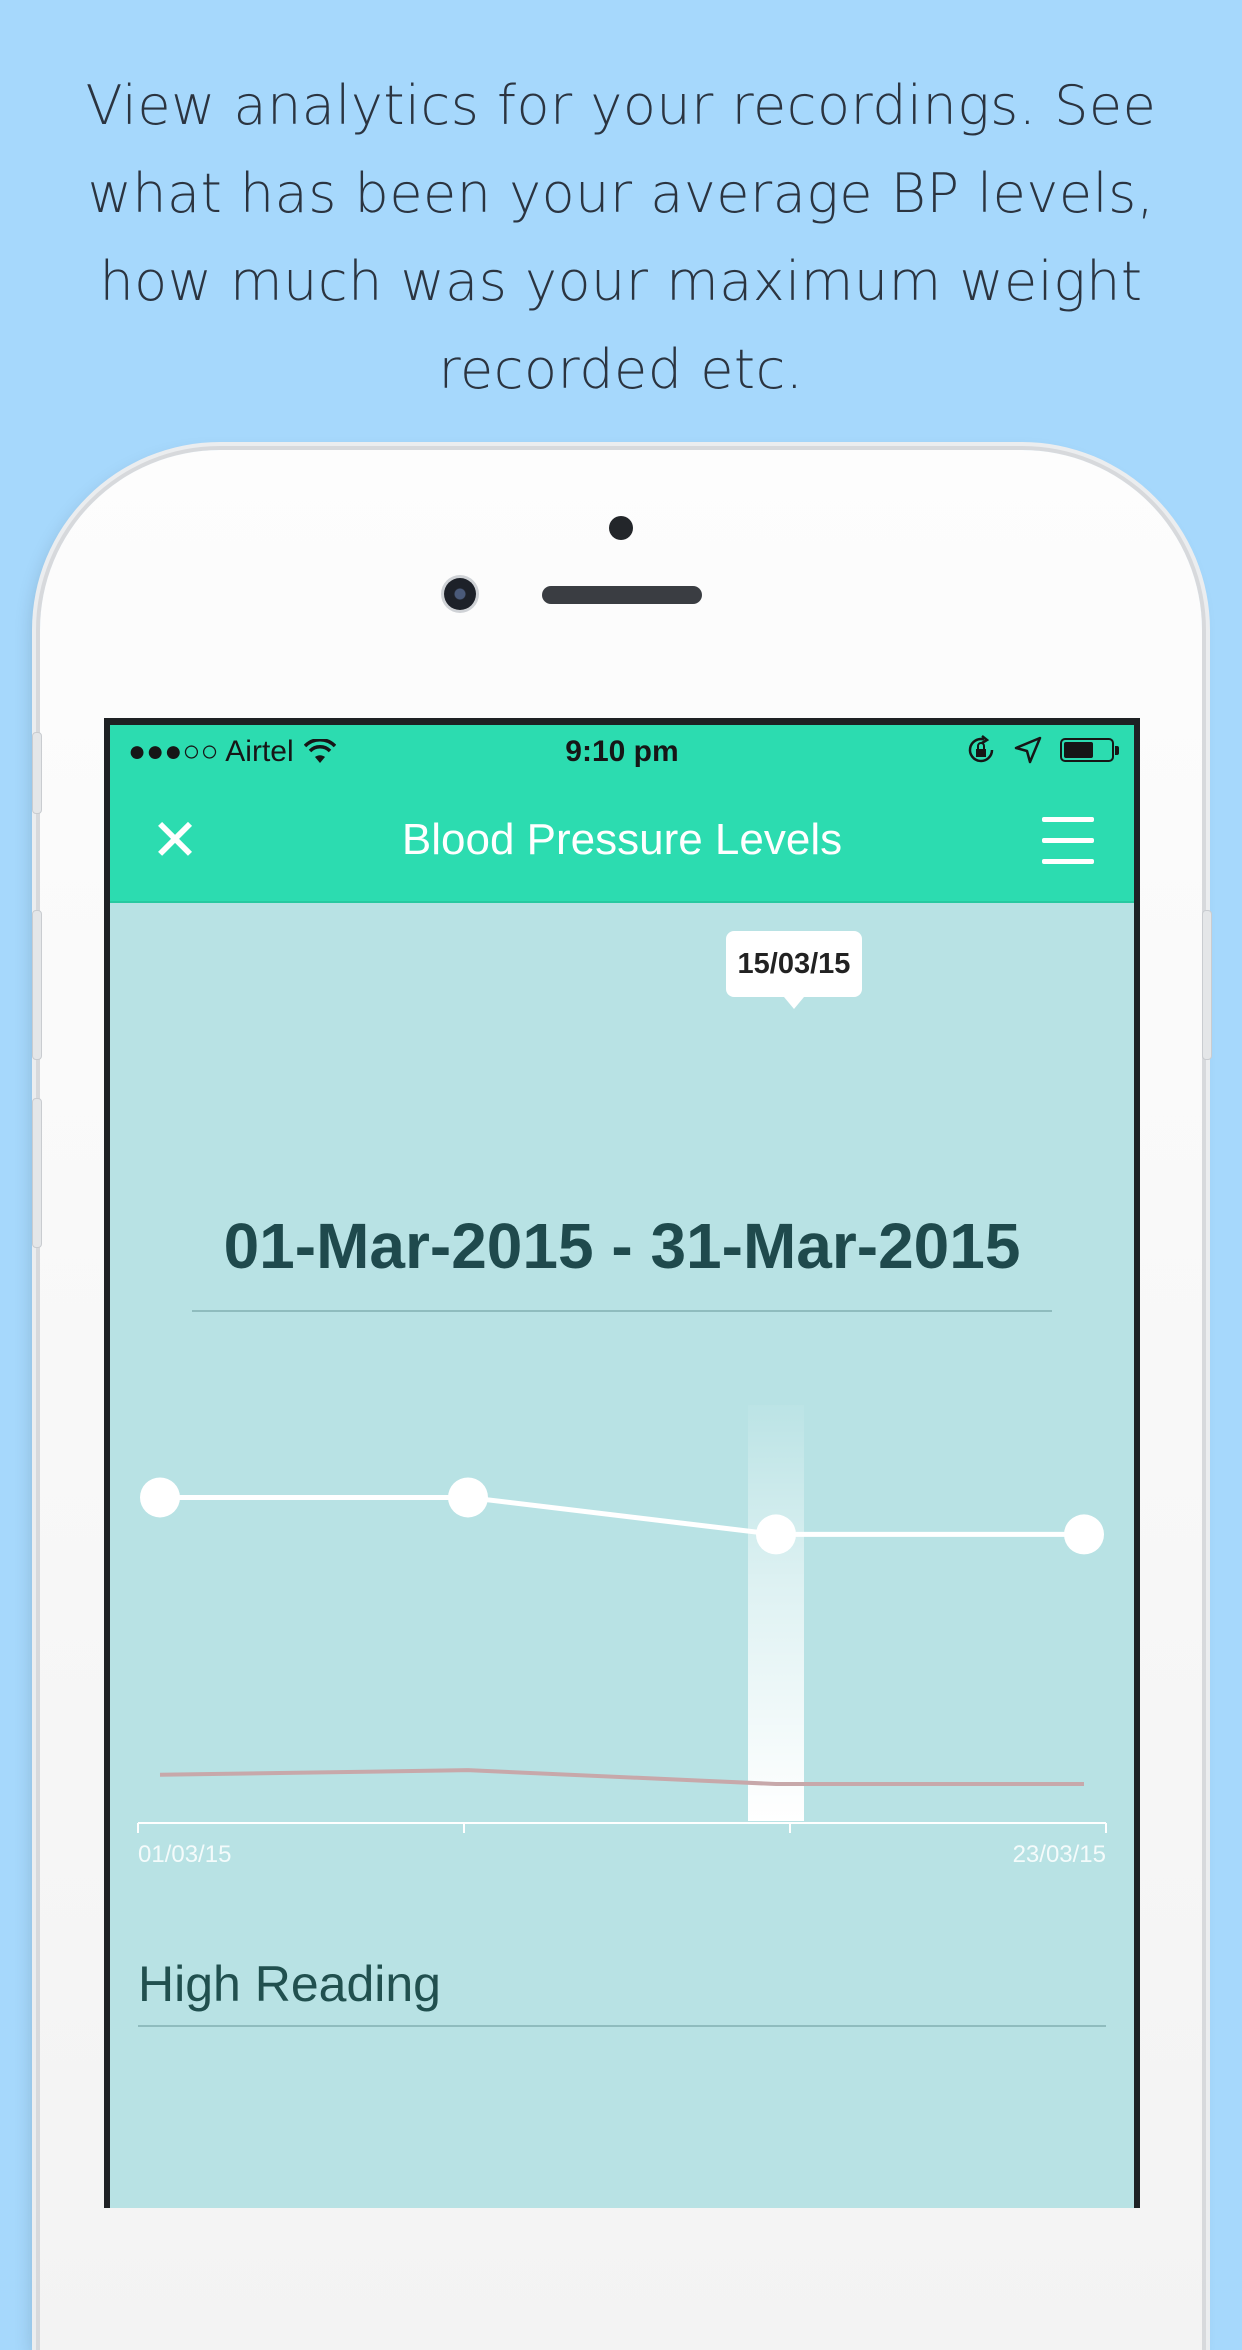  Describe the element at coordinates (1059, 1854) in the screenshot. I see `x-tick-label: 23/03/15` at that location.